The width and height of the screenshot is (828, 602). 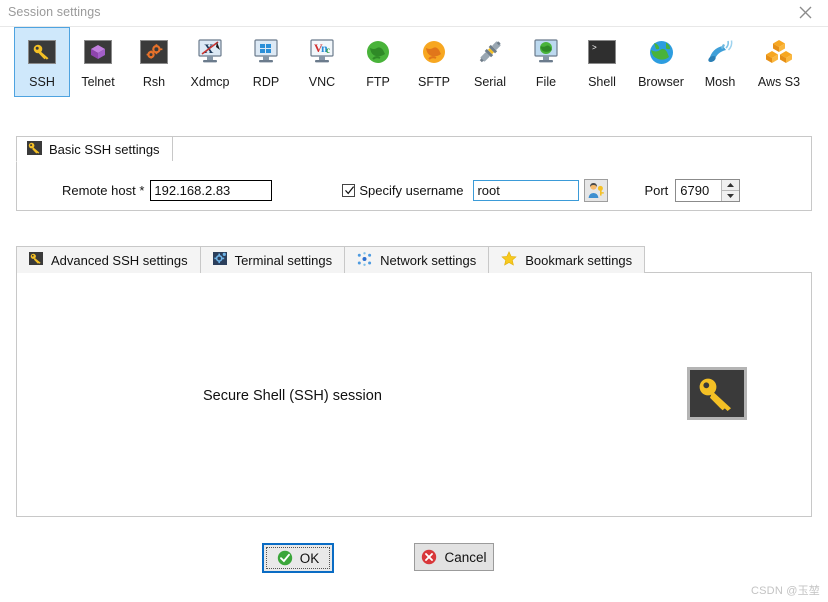 I want to click on protocol-file: File, so click(x=546, y=62).